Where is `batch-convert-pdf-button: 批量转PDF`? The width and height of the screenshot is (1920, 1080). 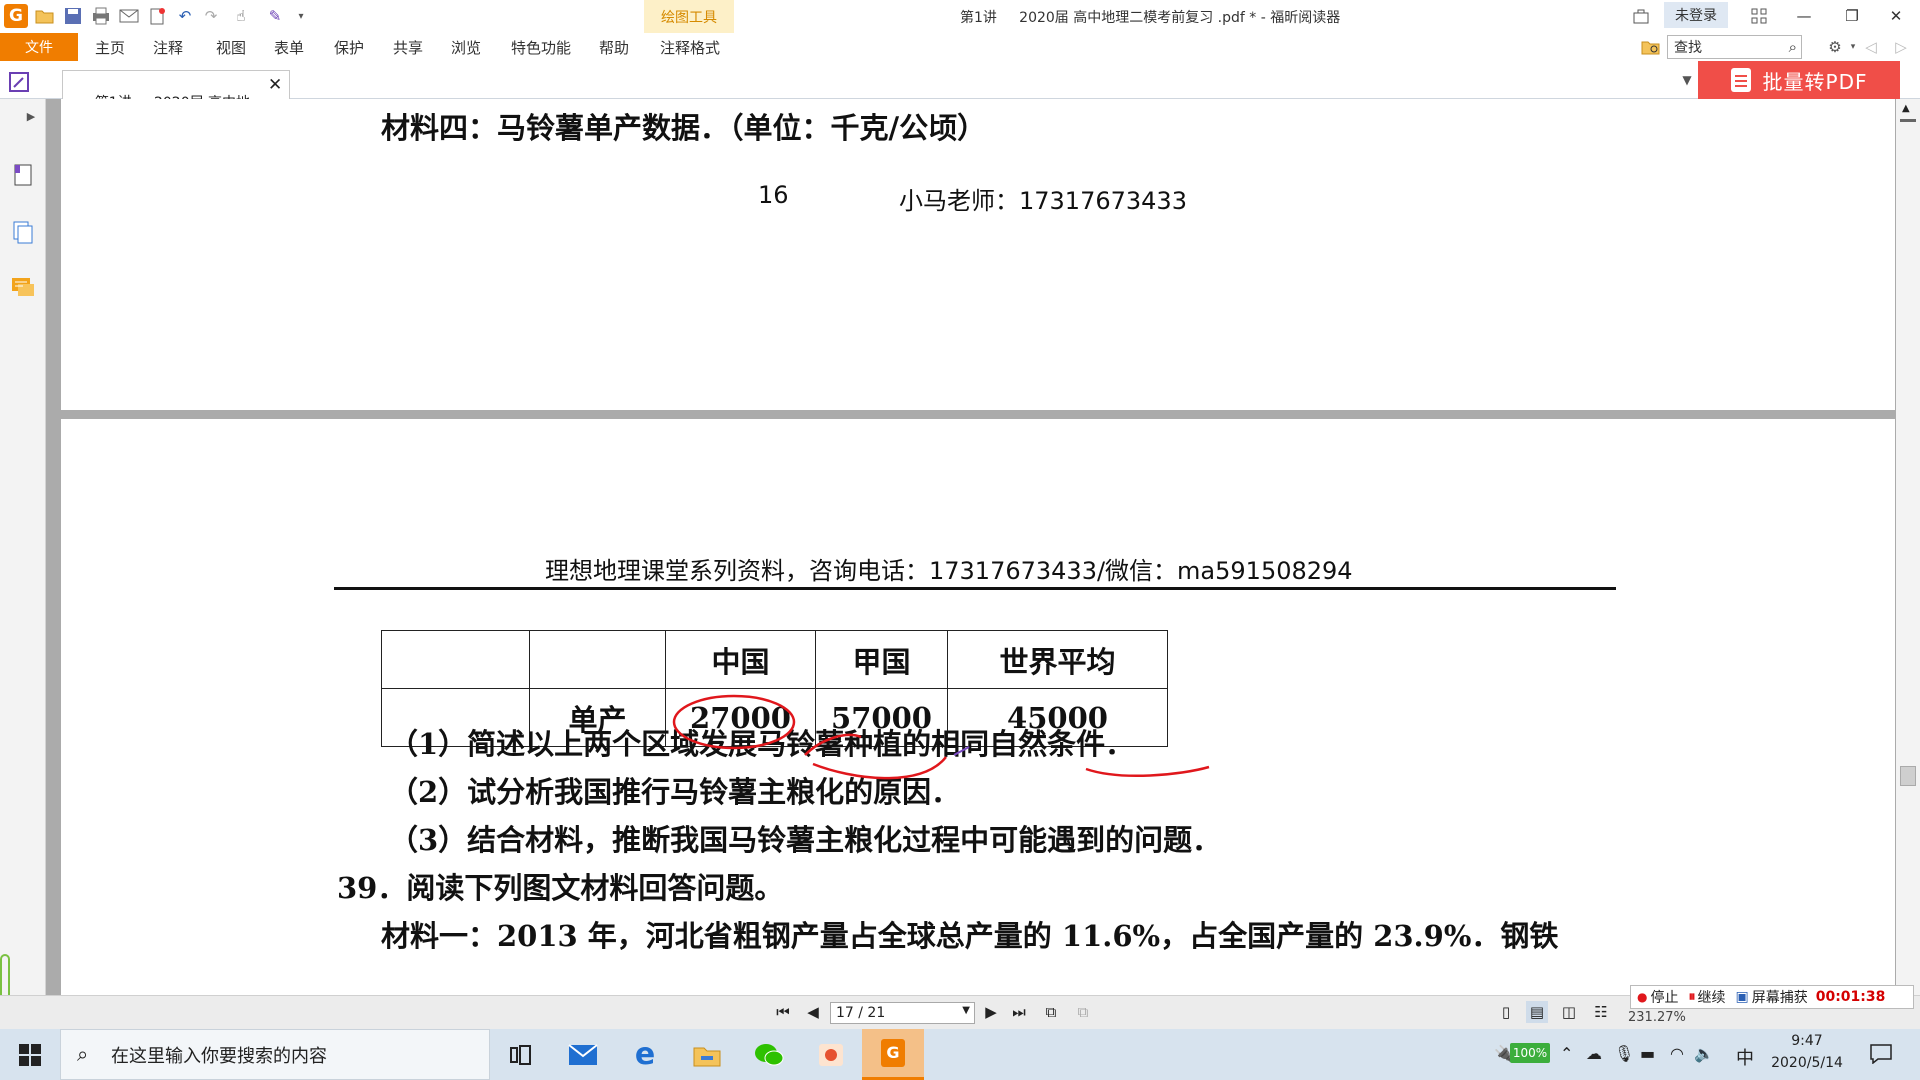 batch-convert-pdf-button: 批量转PDF is located at coordinates (1799, 80).